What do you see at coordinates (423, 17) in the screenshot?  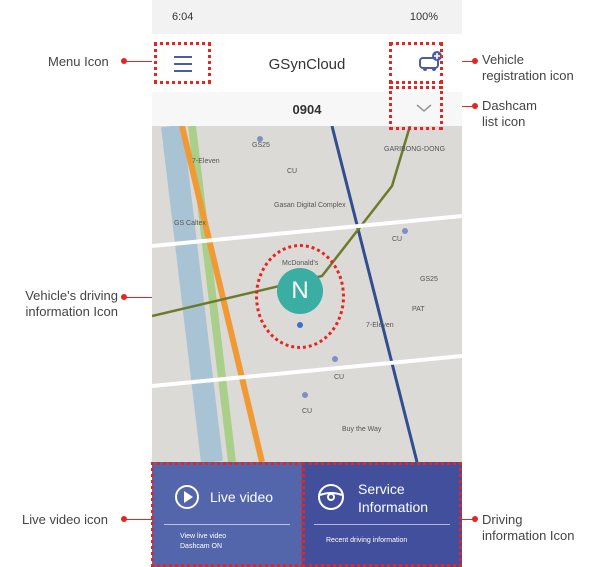 I see `status-battery: 100%` at bounding box center [423, 17].